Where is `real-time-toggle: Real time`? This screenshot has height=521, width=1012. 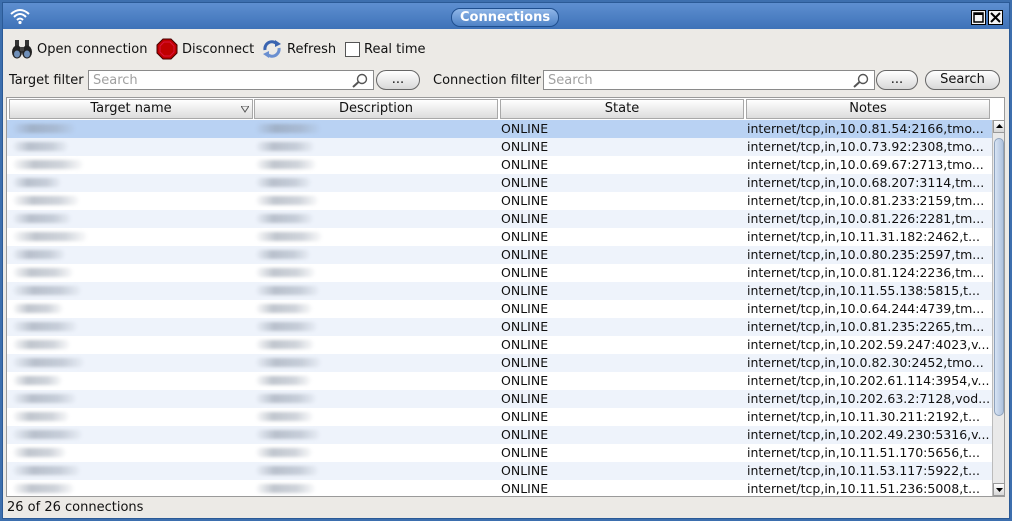 real-time-toggle: Real time is located at coordinates (385, 49).